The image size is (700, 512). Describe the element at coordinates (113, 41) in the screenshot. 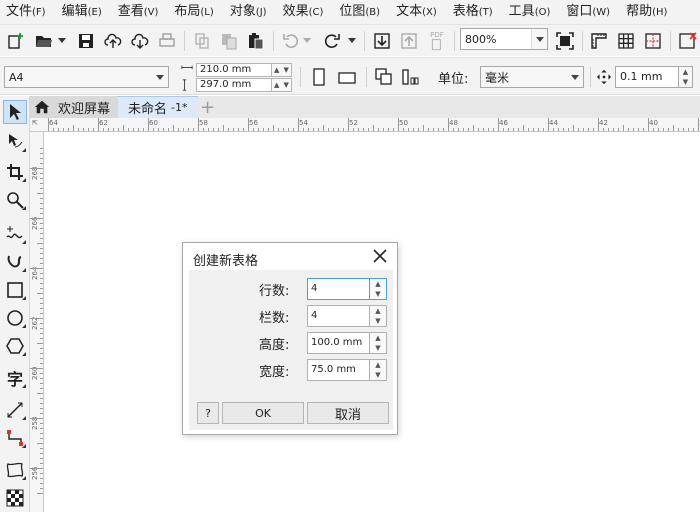

I see `cloud-upload-button` at that location.